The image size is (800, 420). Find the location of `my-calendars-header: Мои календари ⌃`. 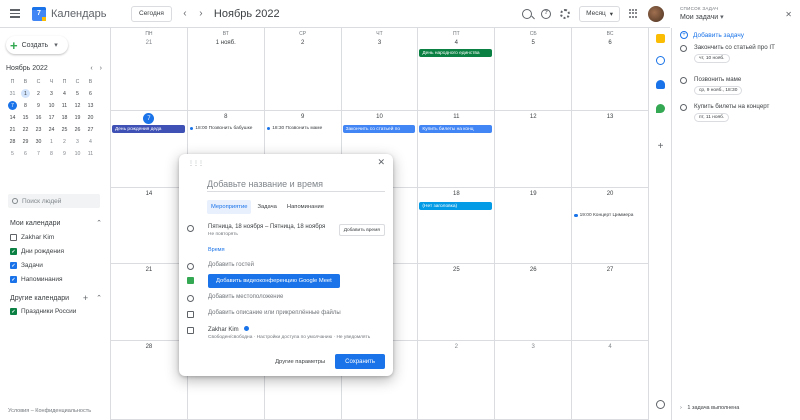

my-calendars-header: Мои календари ⌃ is located at coordinates (56, 223).